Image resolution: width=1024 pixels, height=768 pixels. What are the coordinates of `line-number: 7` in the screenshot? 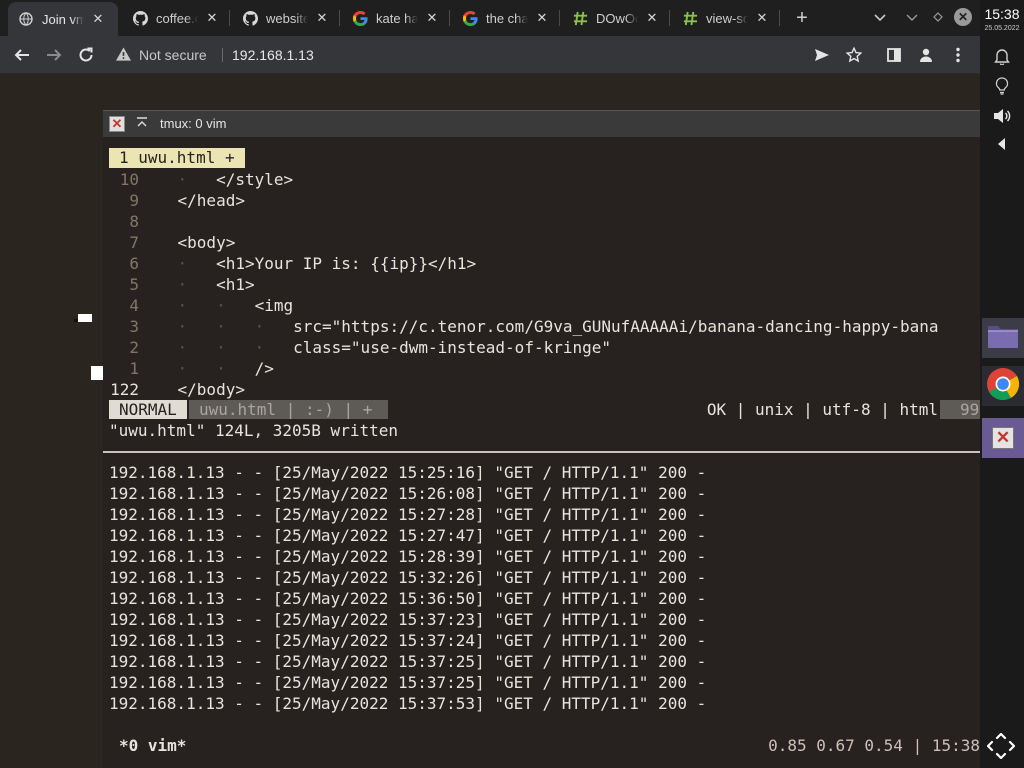 It's located at (134, 242).